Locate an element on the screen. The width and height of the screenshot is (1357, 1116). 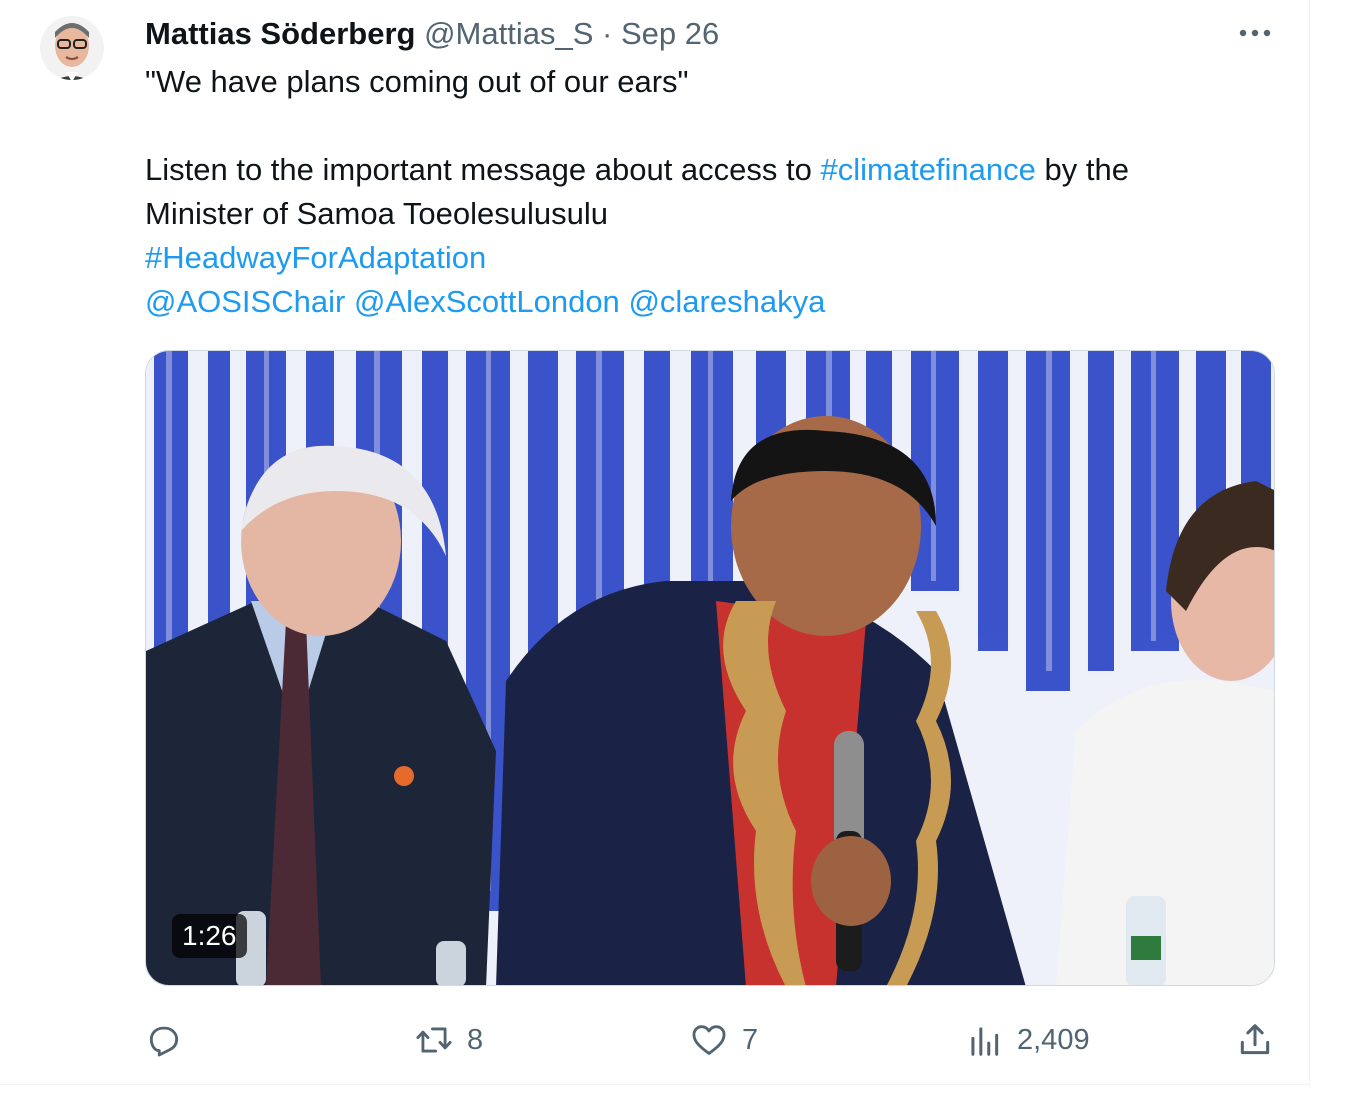
views-count: 2,409 is located at coordinates (1053, 1039).